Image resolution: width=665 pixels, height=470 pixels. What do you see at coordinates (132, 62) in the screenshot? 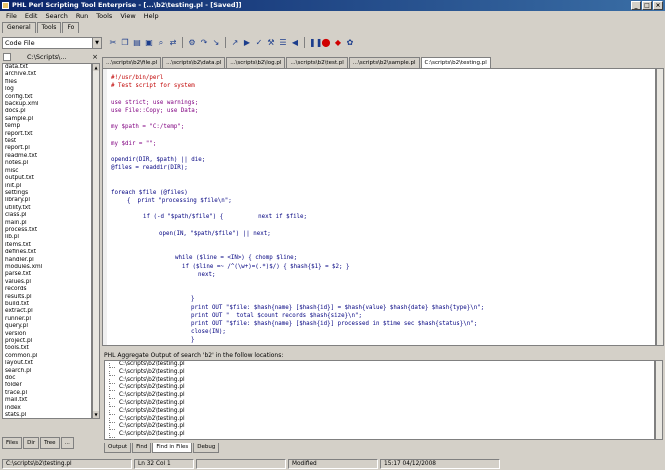
I see `editor-tab: ...\scripts\b2\file.pl` at bounding box center [132, 62].